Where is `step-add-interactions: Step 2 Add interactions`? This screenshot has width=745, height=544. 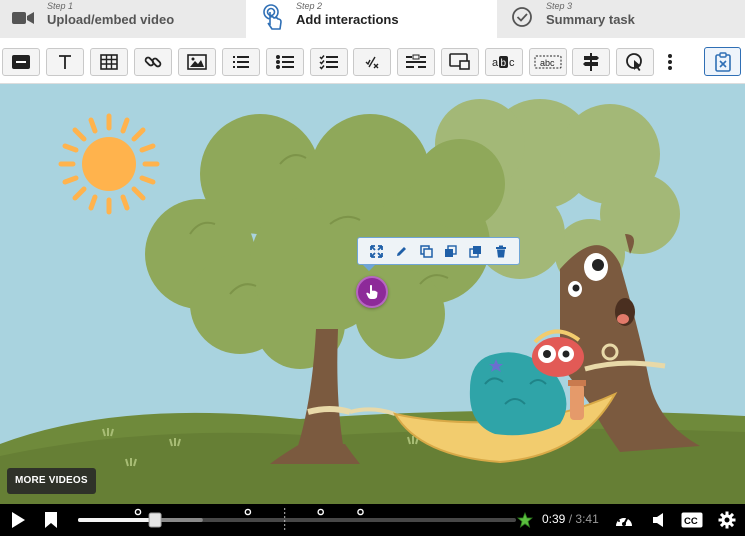
step-add-interactions: Step 2 Add interactions is located at coordinates (371, 19).